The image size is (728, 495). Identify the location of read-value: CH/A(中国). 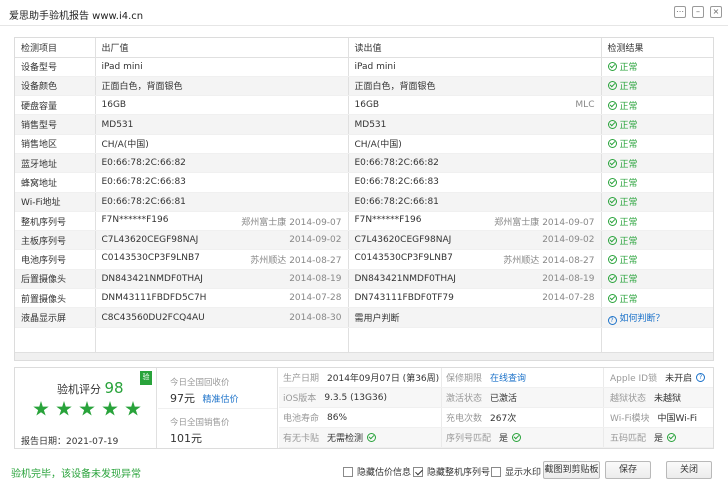
(378, 145).